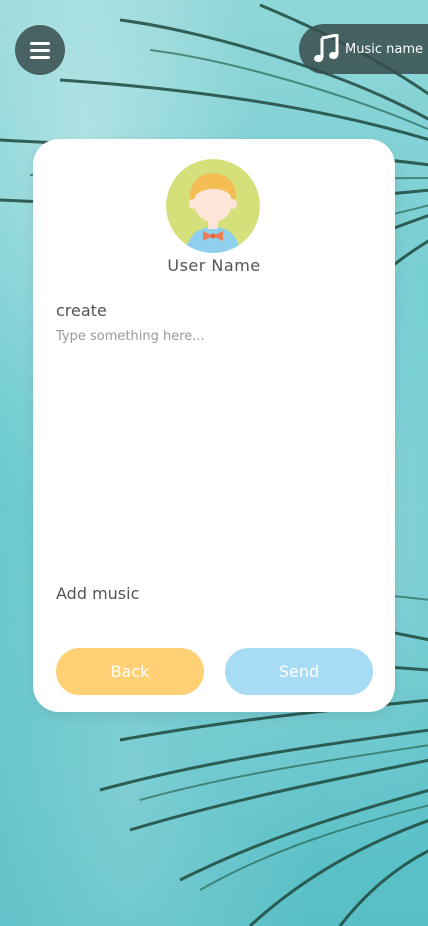 The width and height of the screenshot is (428, 926). I want to click on send-button: Send, so click(299, 671).